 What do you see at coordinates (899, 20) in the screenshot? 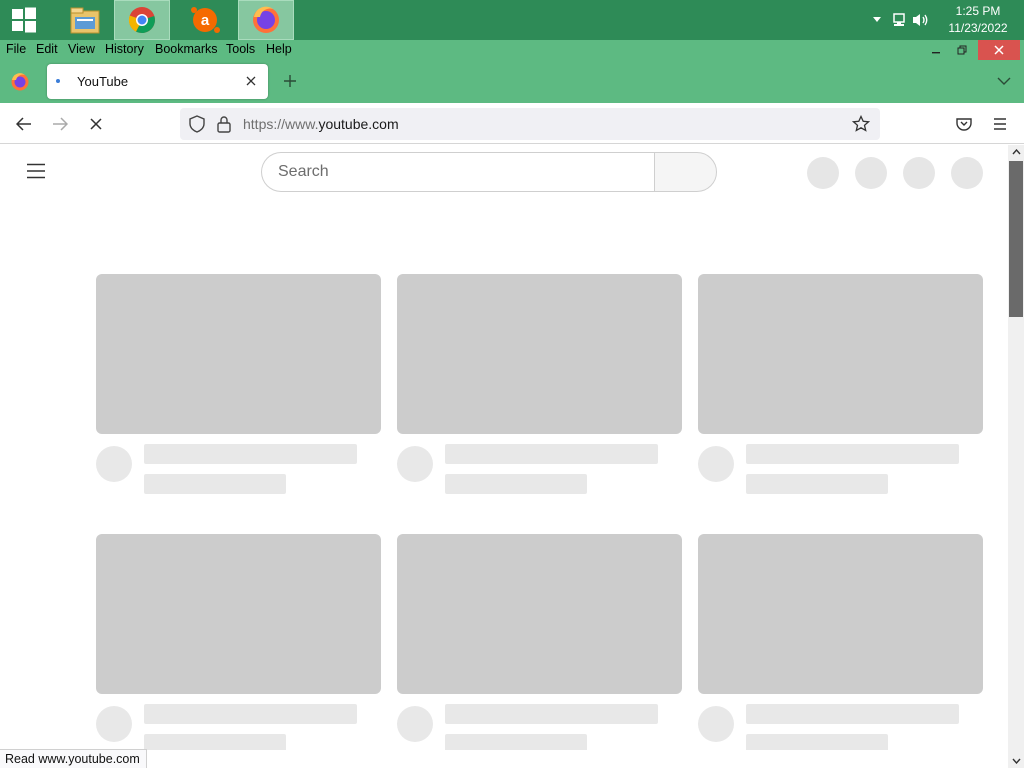
I see `network-icon` at bounding box center [899, 20].